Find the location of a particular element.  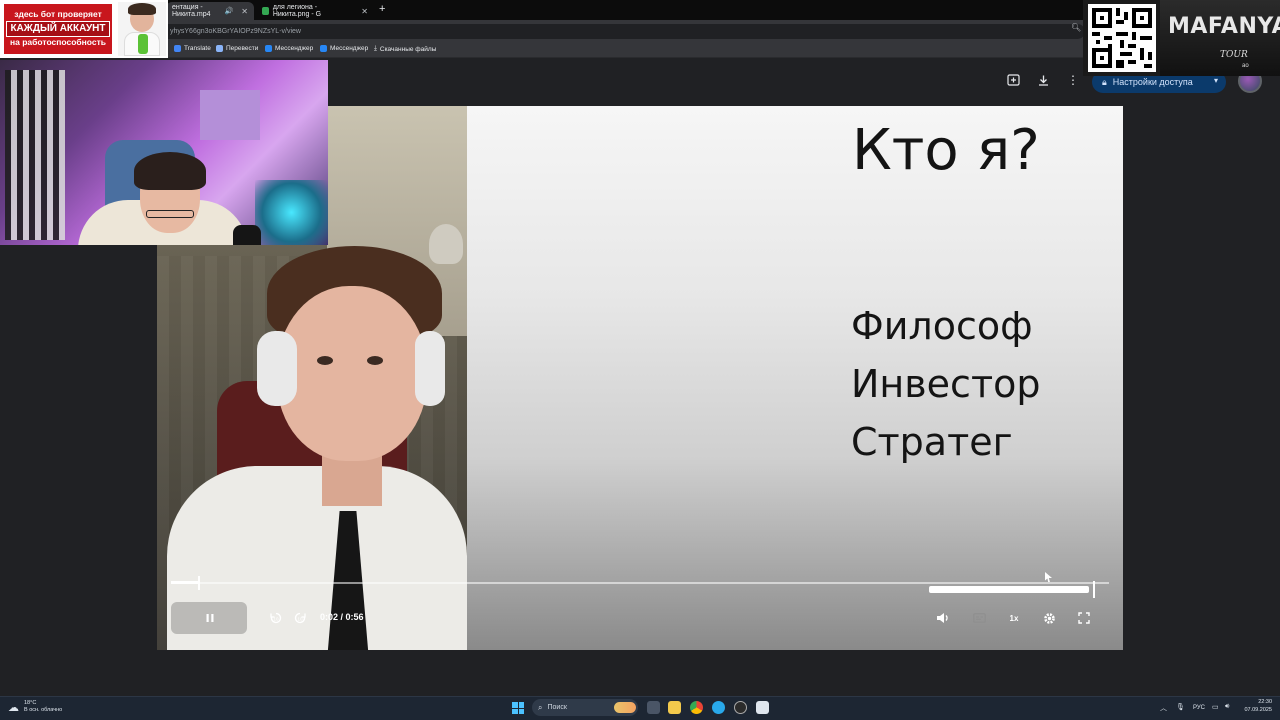

new-tab-button: + is located at coordinates (382, 9).